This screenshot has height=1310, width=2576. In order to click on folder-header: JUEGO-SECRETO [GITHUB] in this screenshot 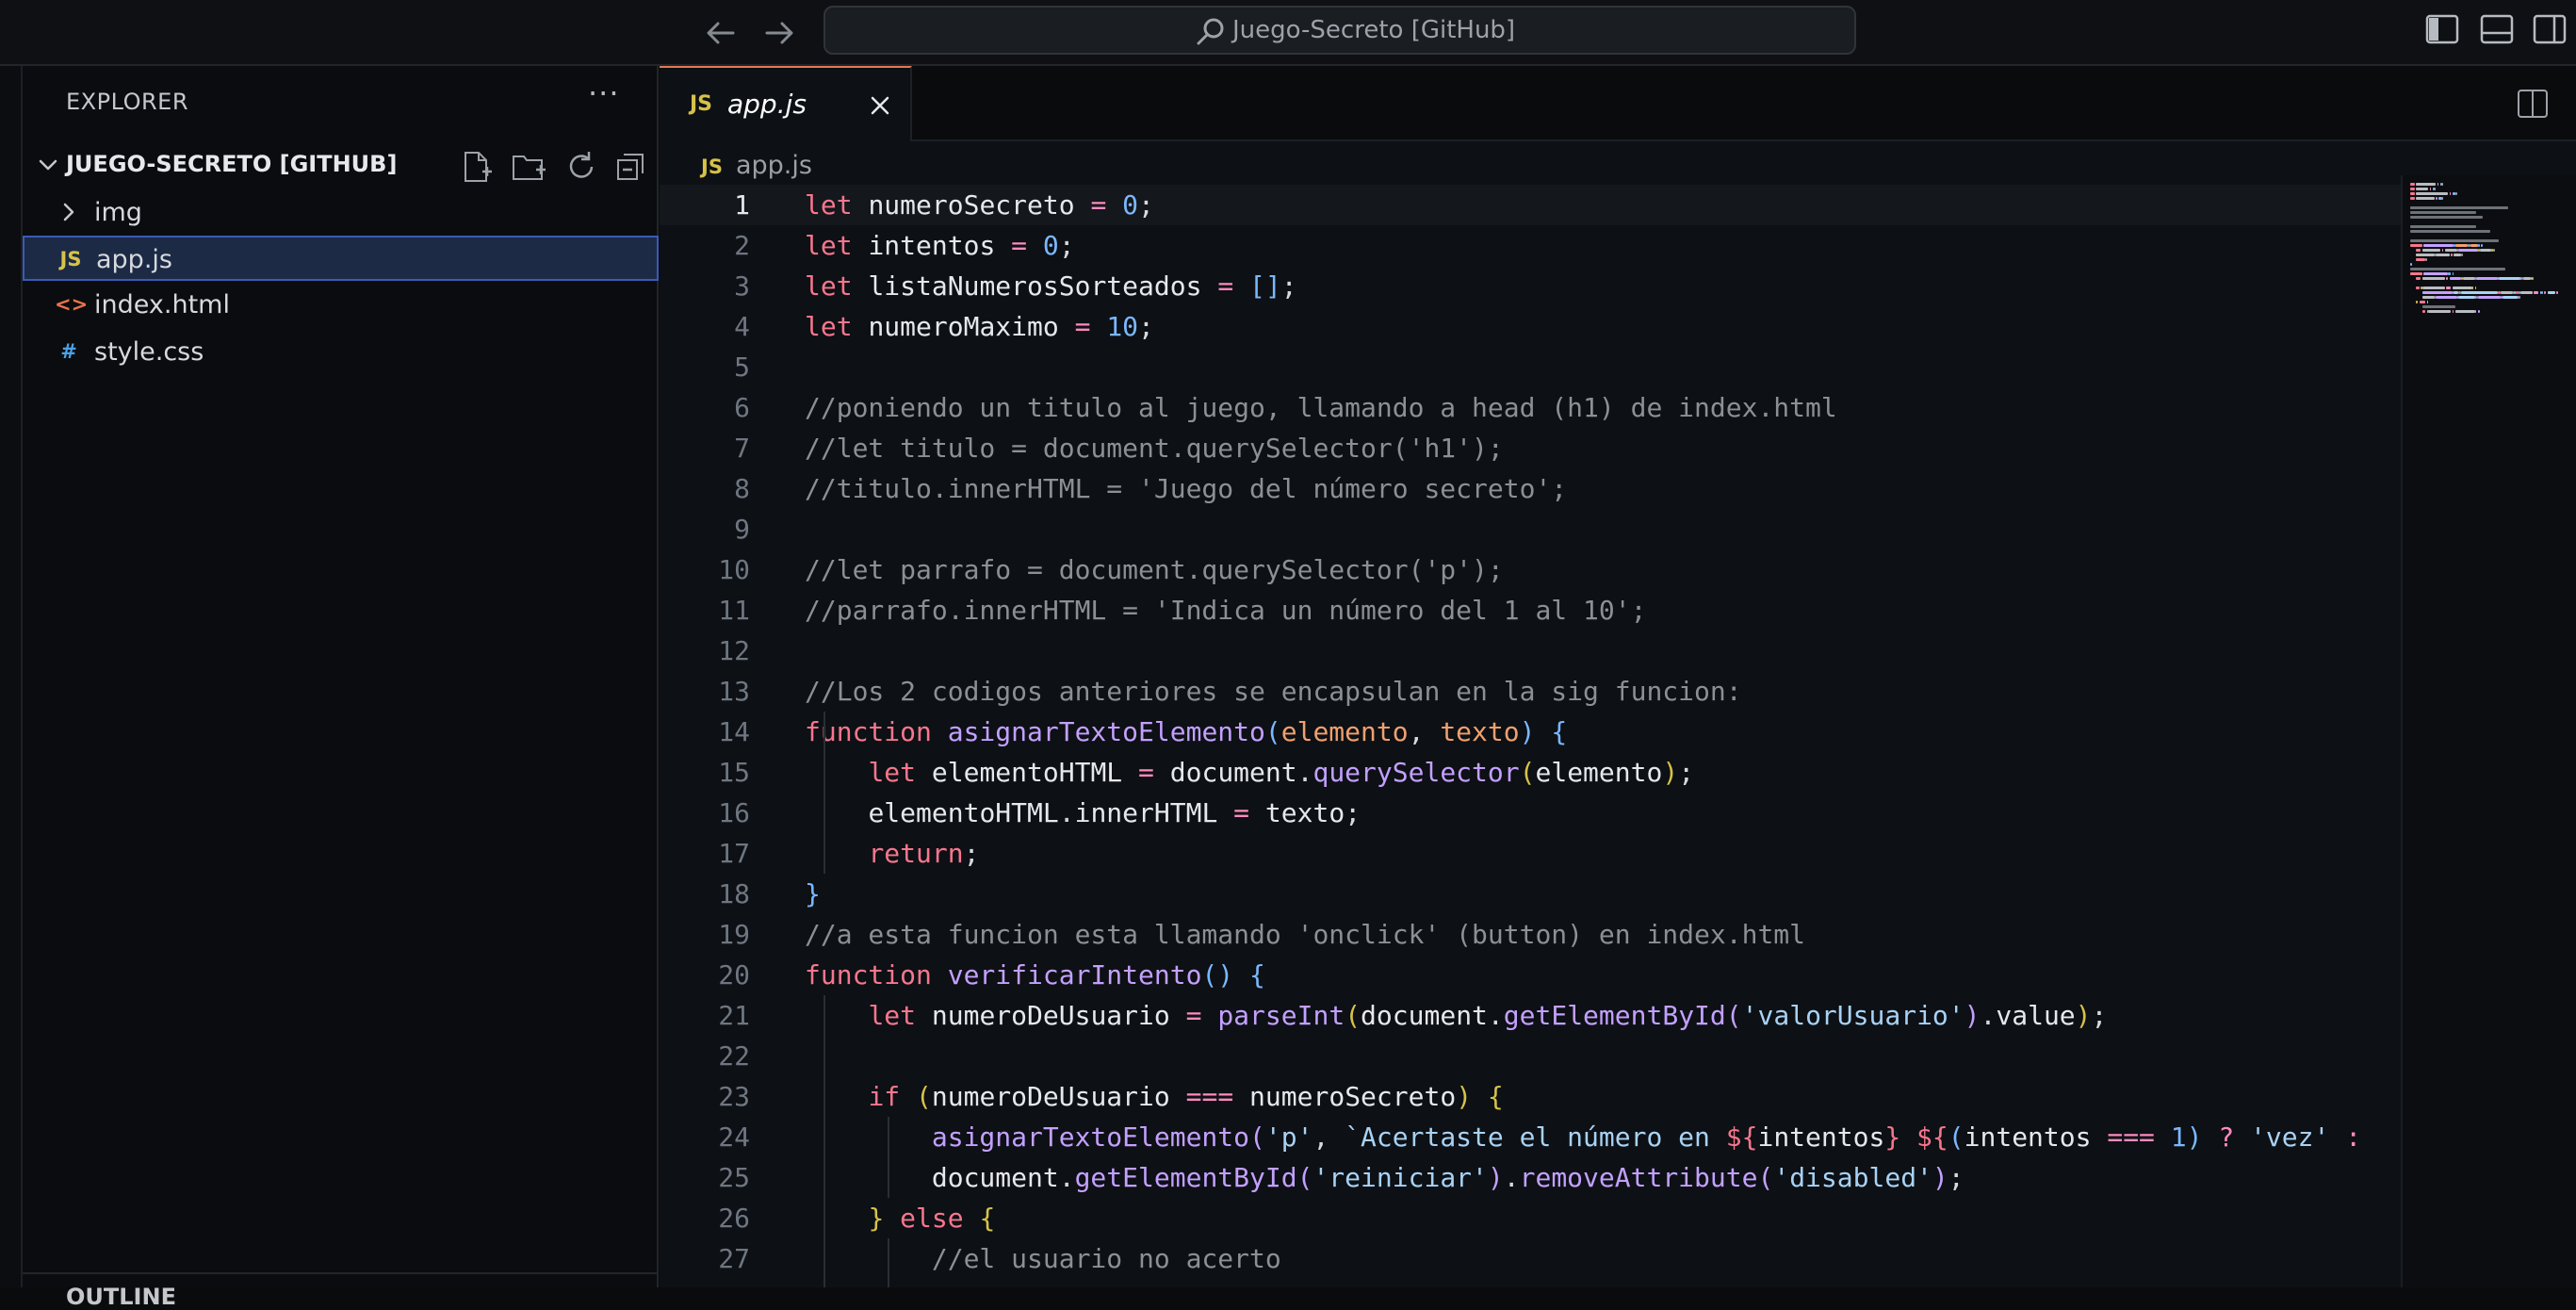, I will do `click(341, 166)`.